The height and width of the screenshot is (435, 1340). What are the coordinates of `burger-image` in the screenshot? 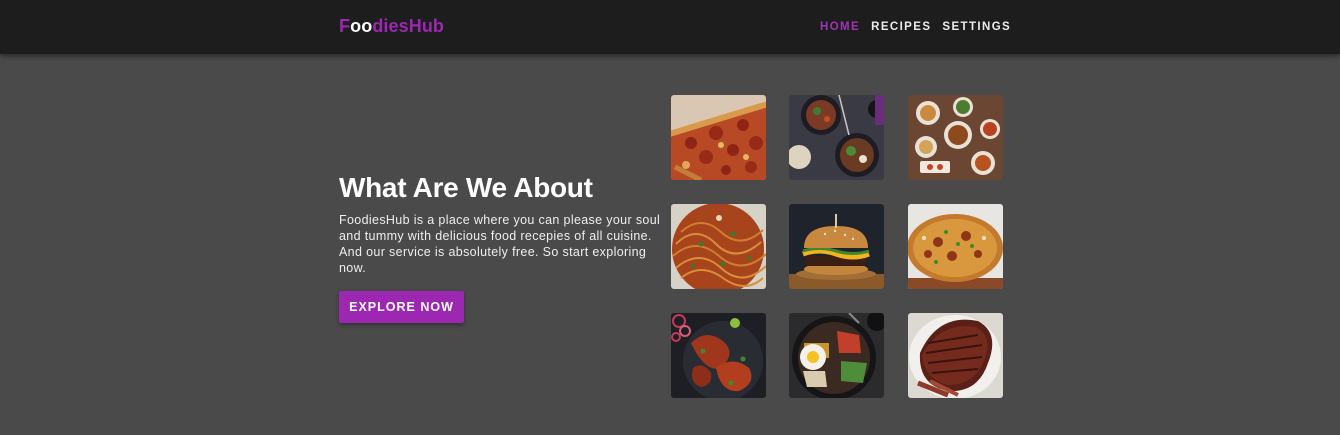 It's located at (836, 246).